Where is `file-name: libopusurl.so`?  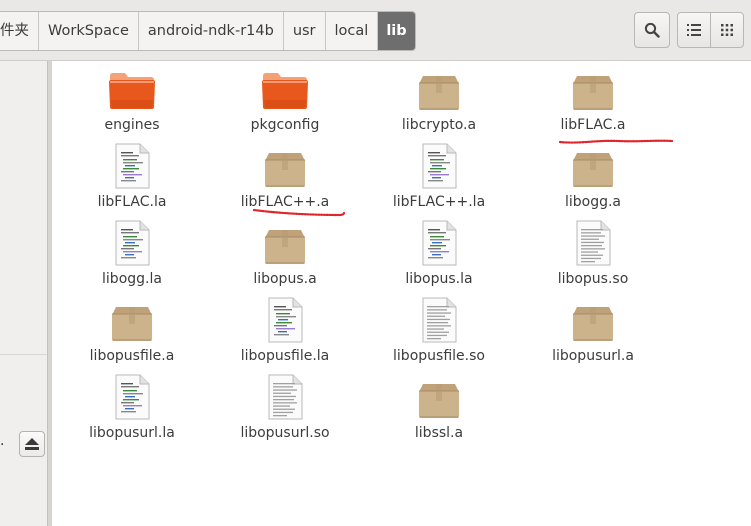 file-name: libopusurl.so is located at coordinates (285, 433).